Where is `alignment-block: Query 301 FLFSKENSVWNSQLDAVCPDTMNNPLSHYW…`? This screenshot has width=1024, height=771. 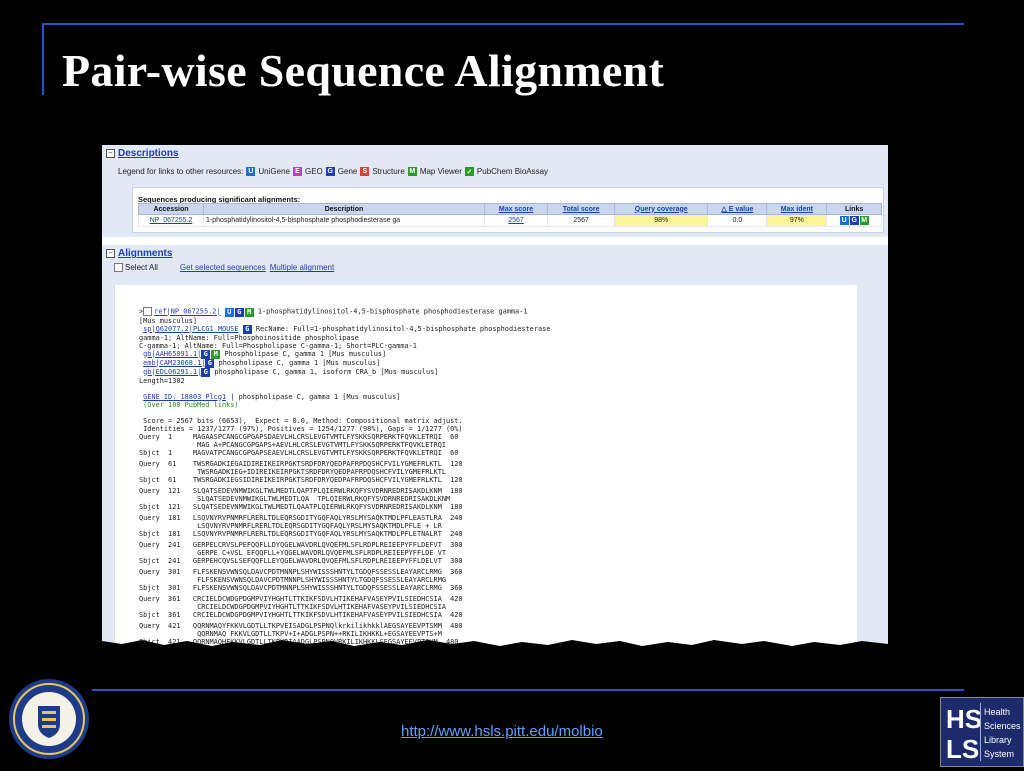 alignment-block: Query 301 FLFSKENSVWNSQLDAVCPDTMNNPLSHYW… is located at coordinates (301, 580).